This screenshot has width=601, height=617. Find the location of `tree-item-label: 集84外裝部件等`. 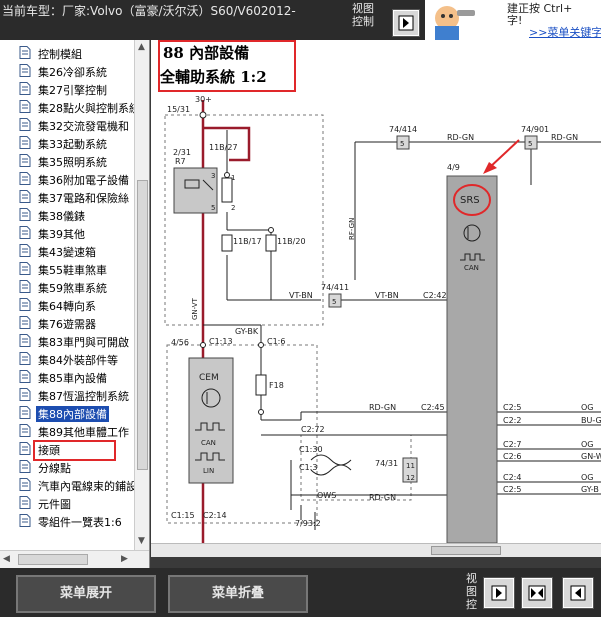

tree-item-label: 集84外裝部件等 is located at coordinates (78, 360).